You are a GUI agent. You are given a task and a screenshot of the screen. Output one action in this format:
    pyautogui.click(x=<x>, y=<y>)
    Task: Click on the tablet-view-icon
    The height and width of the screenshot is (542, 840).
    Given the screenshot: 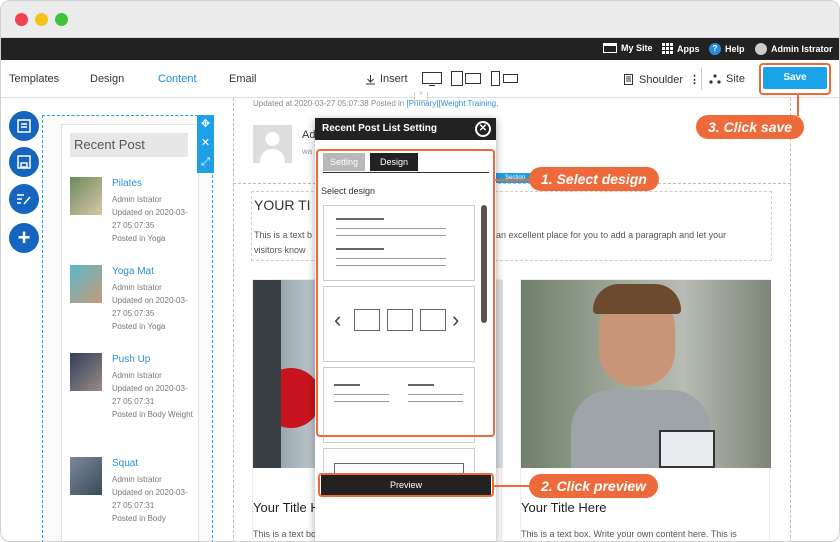 What is the action you would take?
    pyautogui.click(x=466, y=78)
    